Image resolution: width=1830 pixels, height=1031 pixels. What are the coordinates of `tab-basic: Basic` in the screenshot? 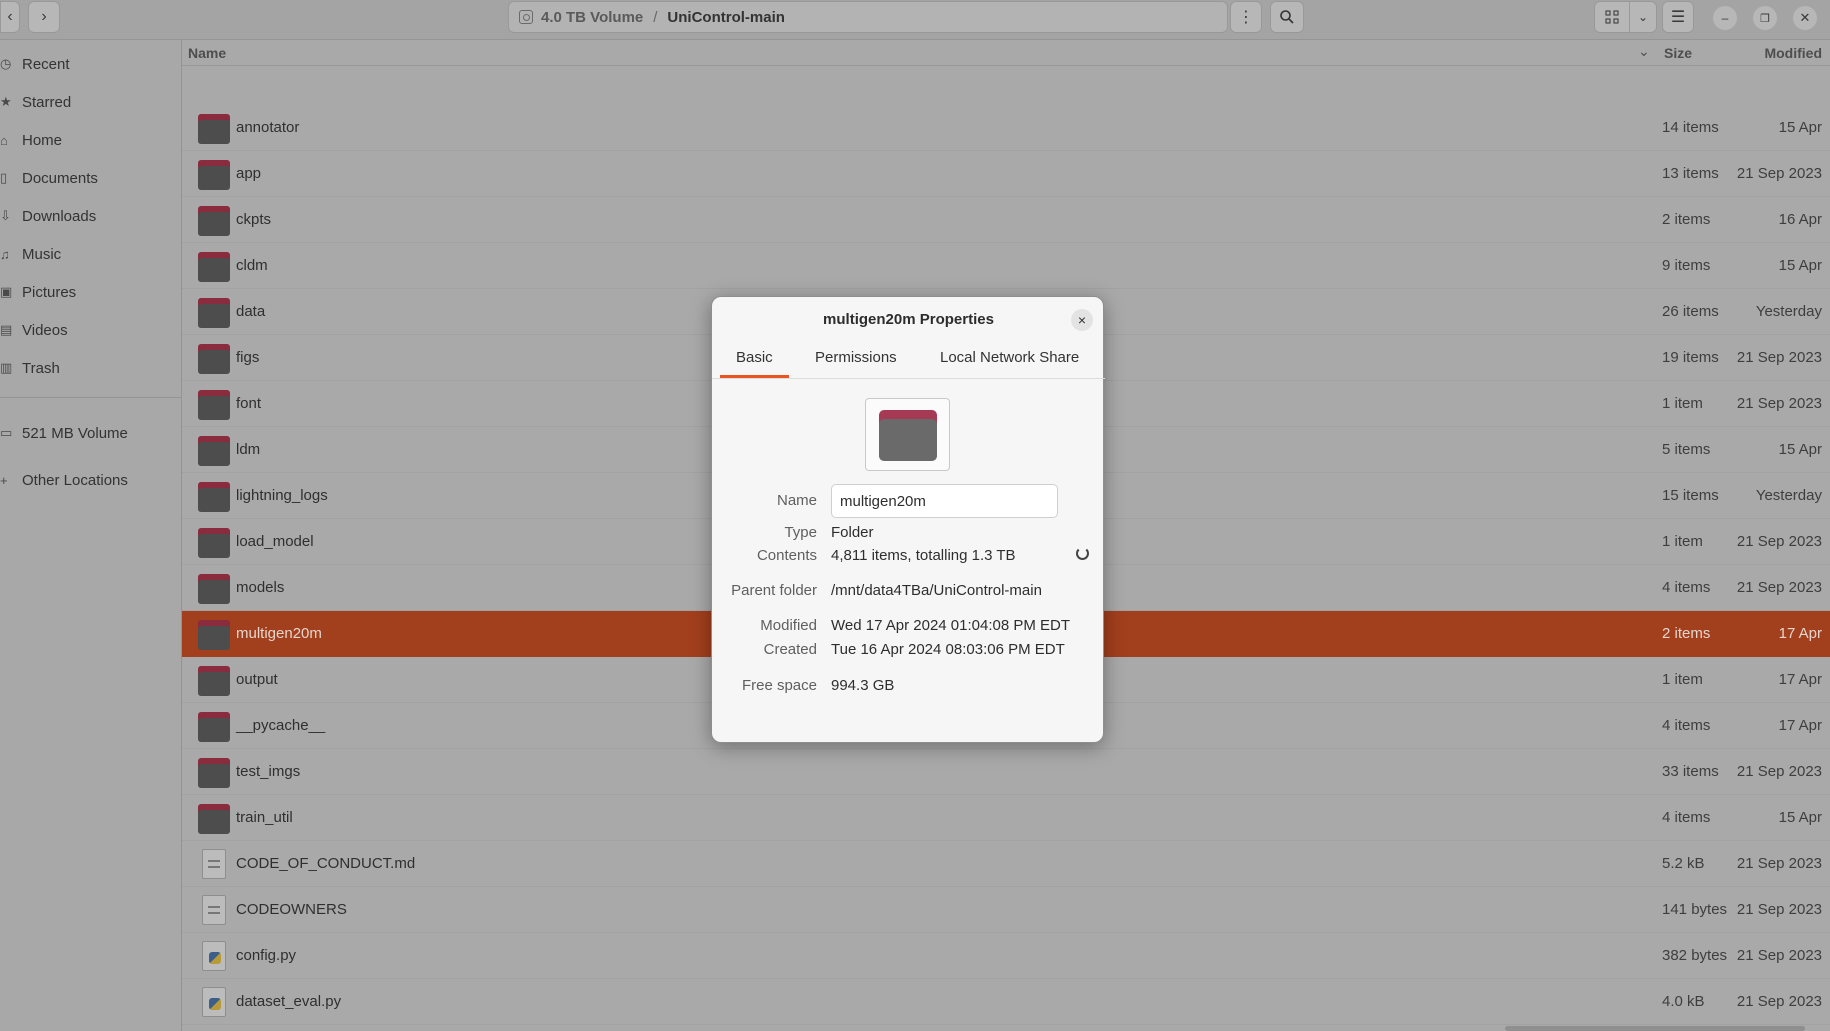 It's located at (754, 357).